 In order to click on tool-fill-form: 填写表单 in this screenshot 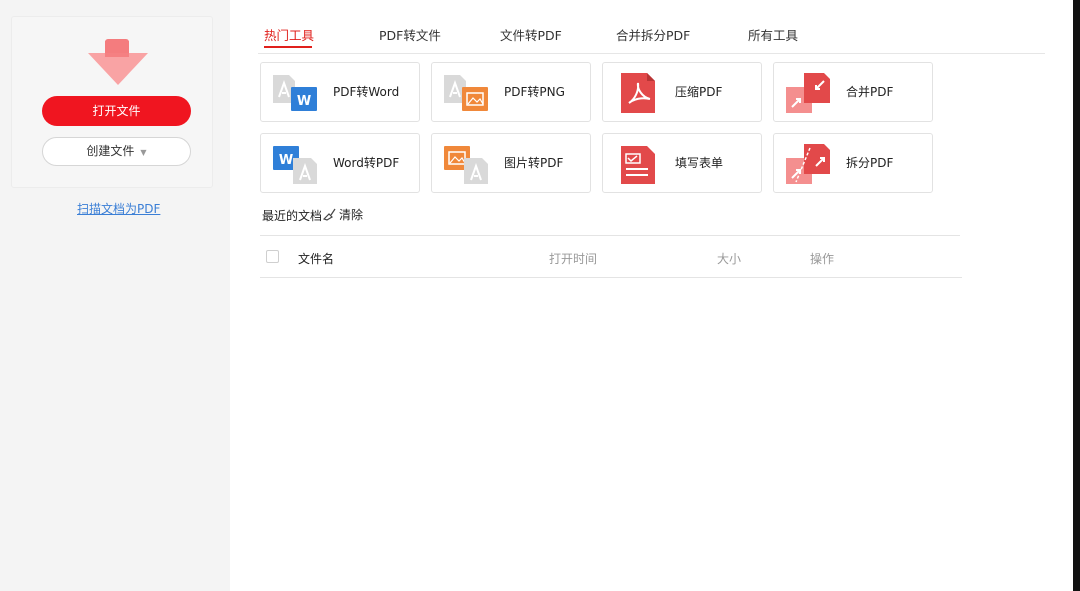, I will do `click(682, 163)`.